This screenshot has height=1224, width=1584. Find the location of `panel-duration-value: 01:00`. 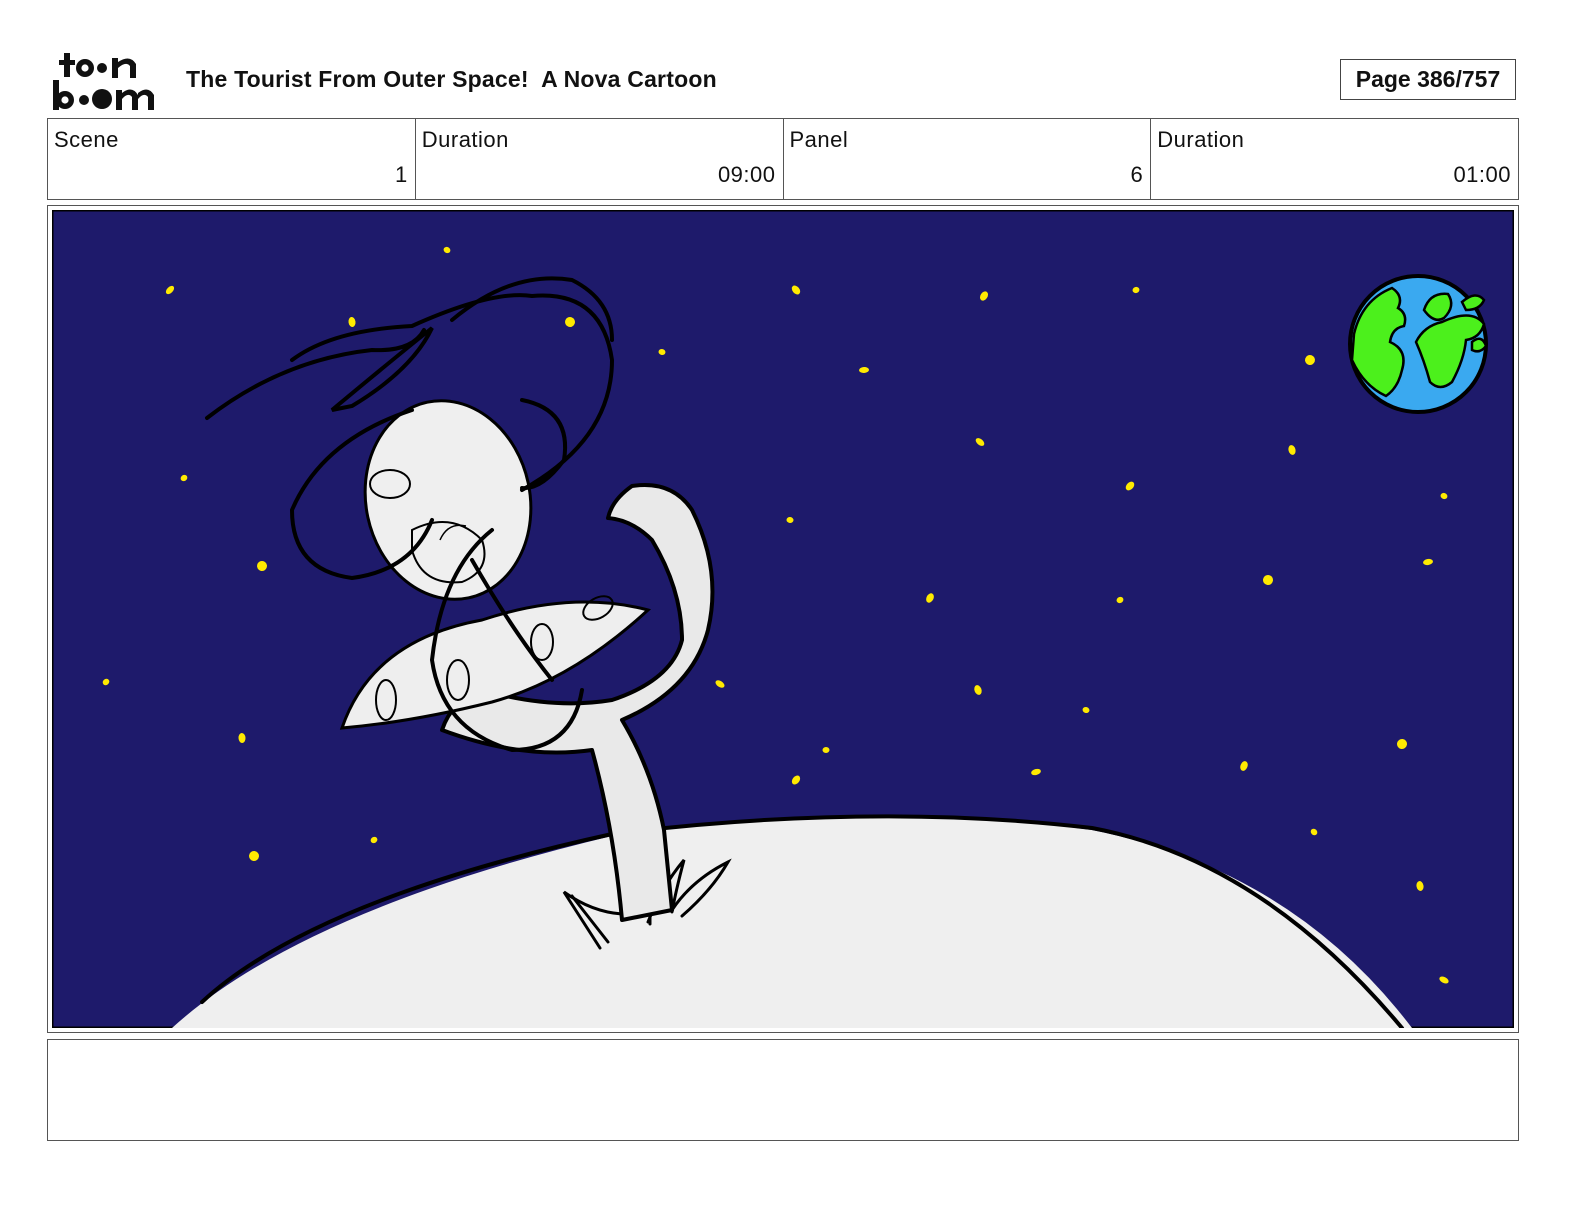

panel-duration-value: 01:00 is located at coordinates (1482, 174).